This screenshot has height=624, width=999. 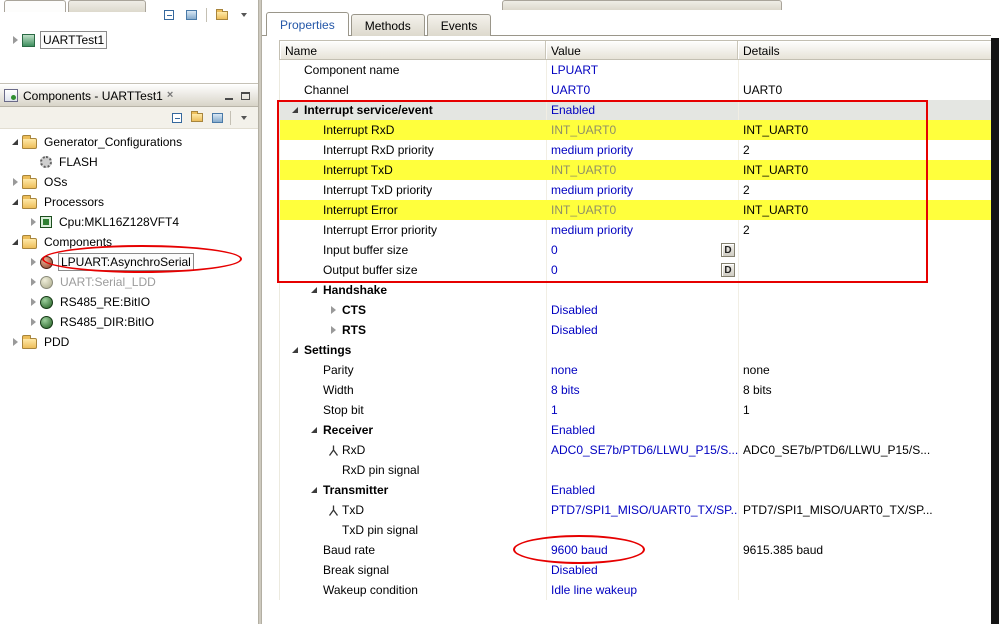 I want to click on property-row-wakeup-condition: Wakeup condition Idle line wakeup, so click(x=635, y=590).